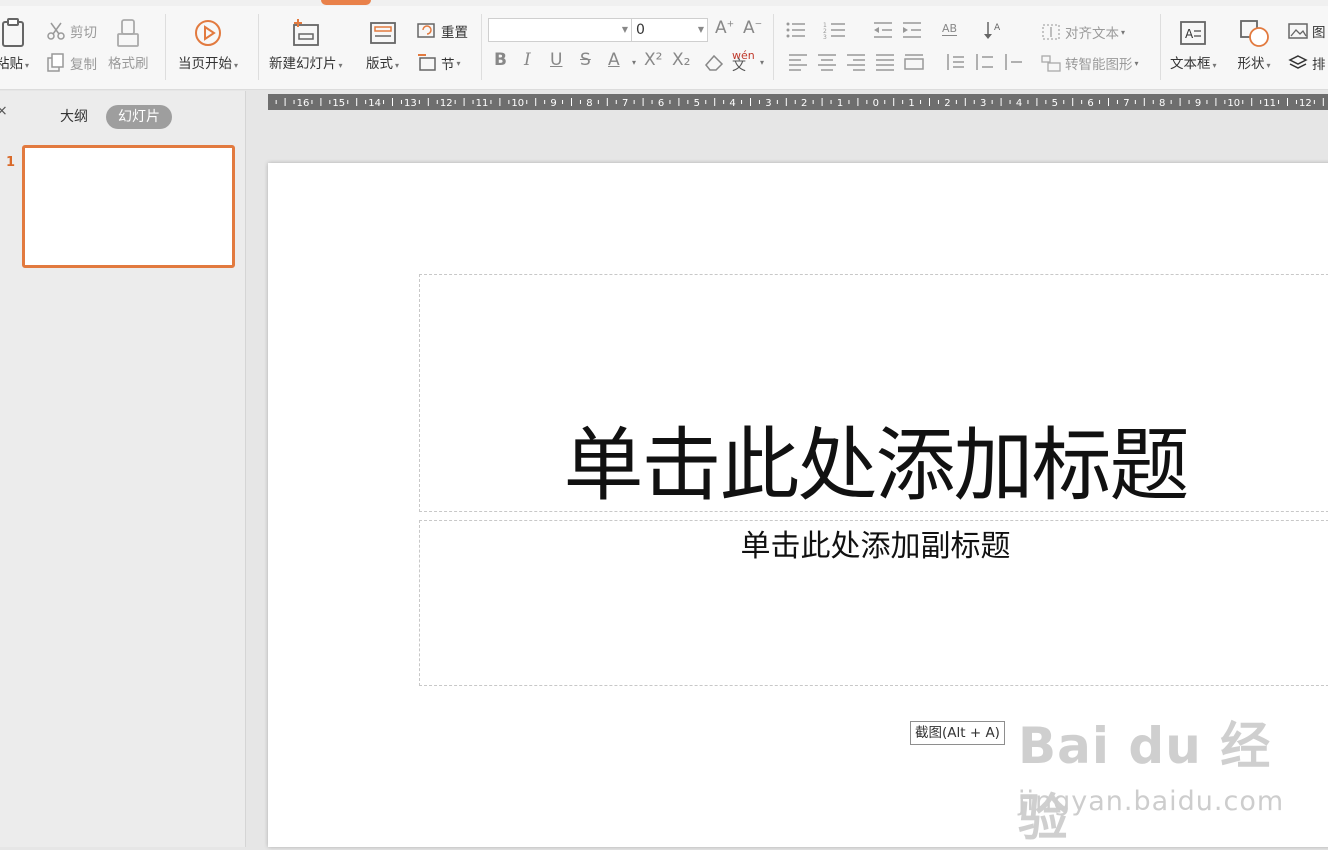 The width and height of the screenshot is (1328, 850). I want to click on spacing-options-icon, so click(1013, 62).